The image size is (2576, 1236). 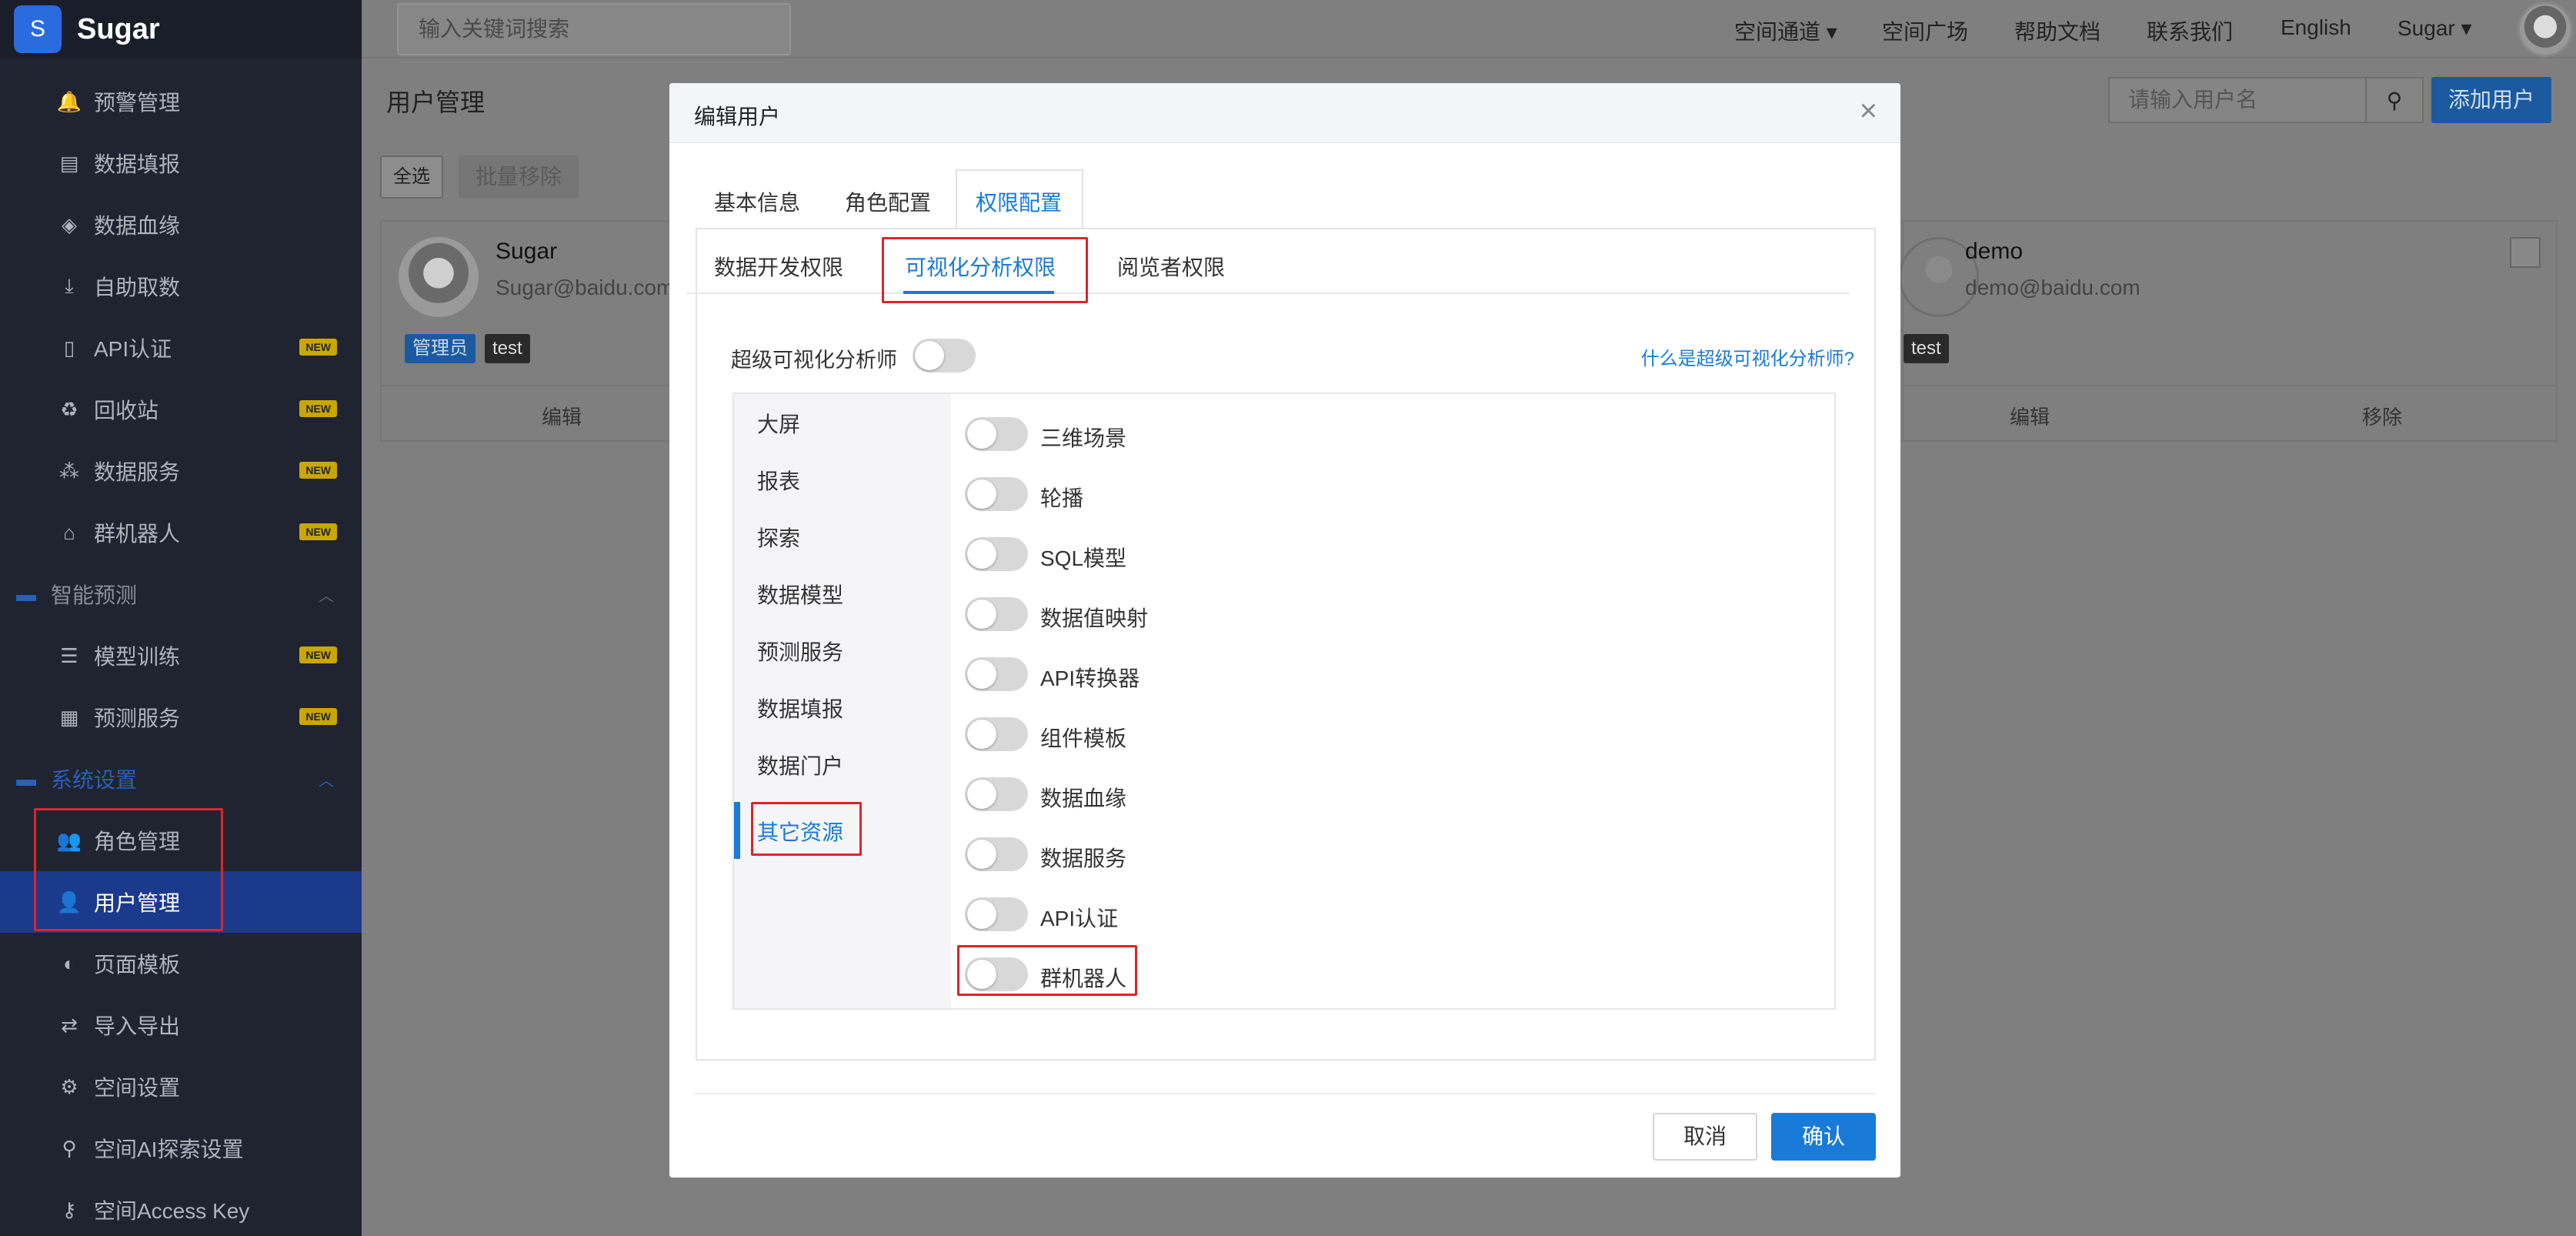 What do you see at coordinates (1084, 558) in the screenshot?
I see `permission-label: SQL模型` at bounding box center [1084, 558].